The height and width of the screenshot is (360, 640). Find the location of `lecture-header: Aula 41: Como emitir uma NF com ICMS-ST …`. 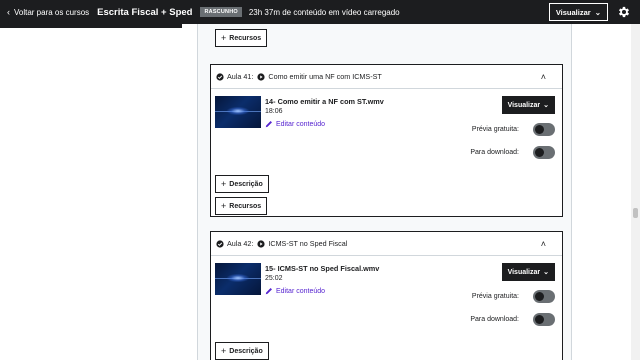

lecture-header: Aula 41: Como emitir uma NF com ICMS-ST … is located at coordinates (386, 77).